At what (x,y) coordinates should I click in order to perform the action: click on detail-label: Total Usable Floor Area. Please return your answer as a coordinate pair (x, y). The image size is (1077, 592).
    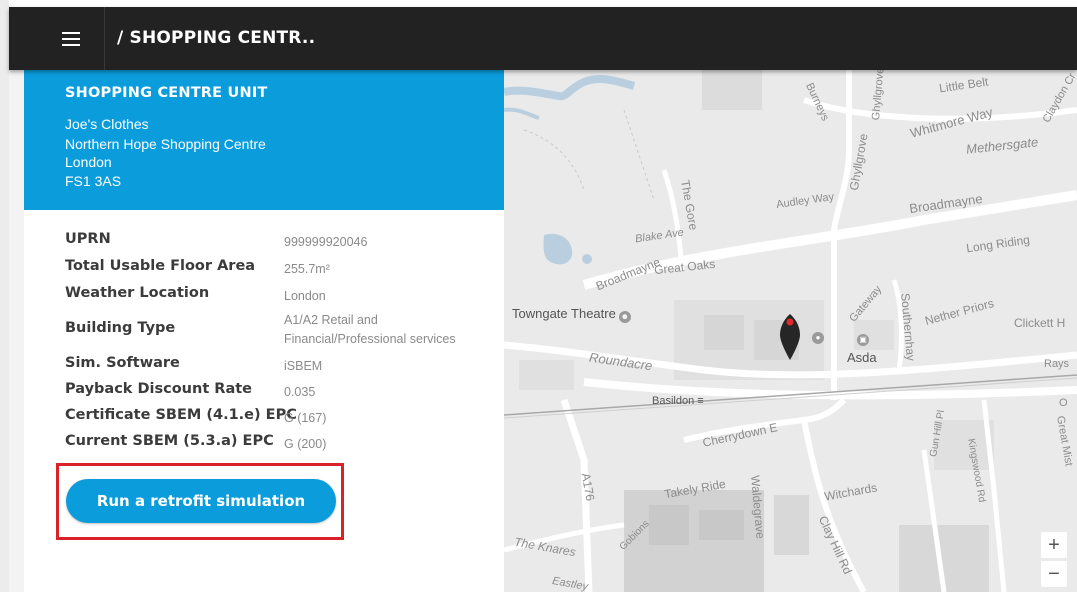
    Looking at the image, I should click on (160, 266).